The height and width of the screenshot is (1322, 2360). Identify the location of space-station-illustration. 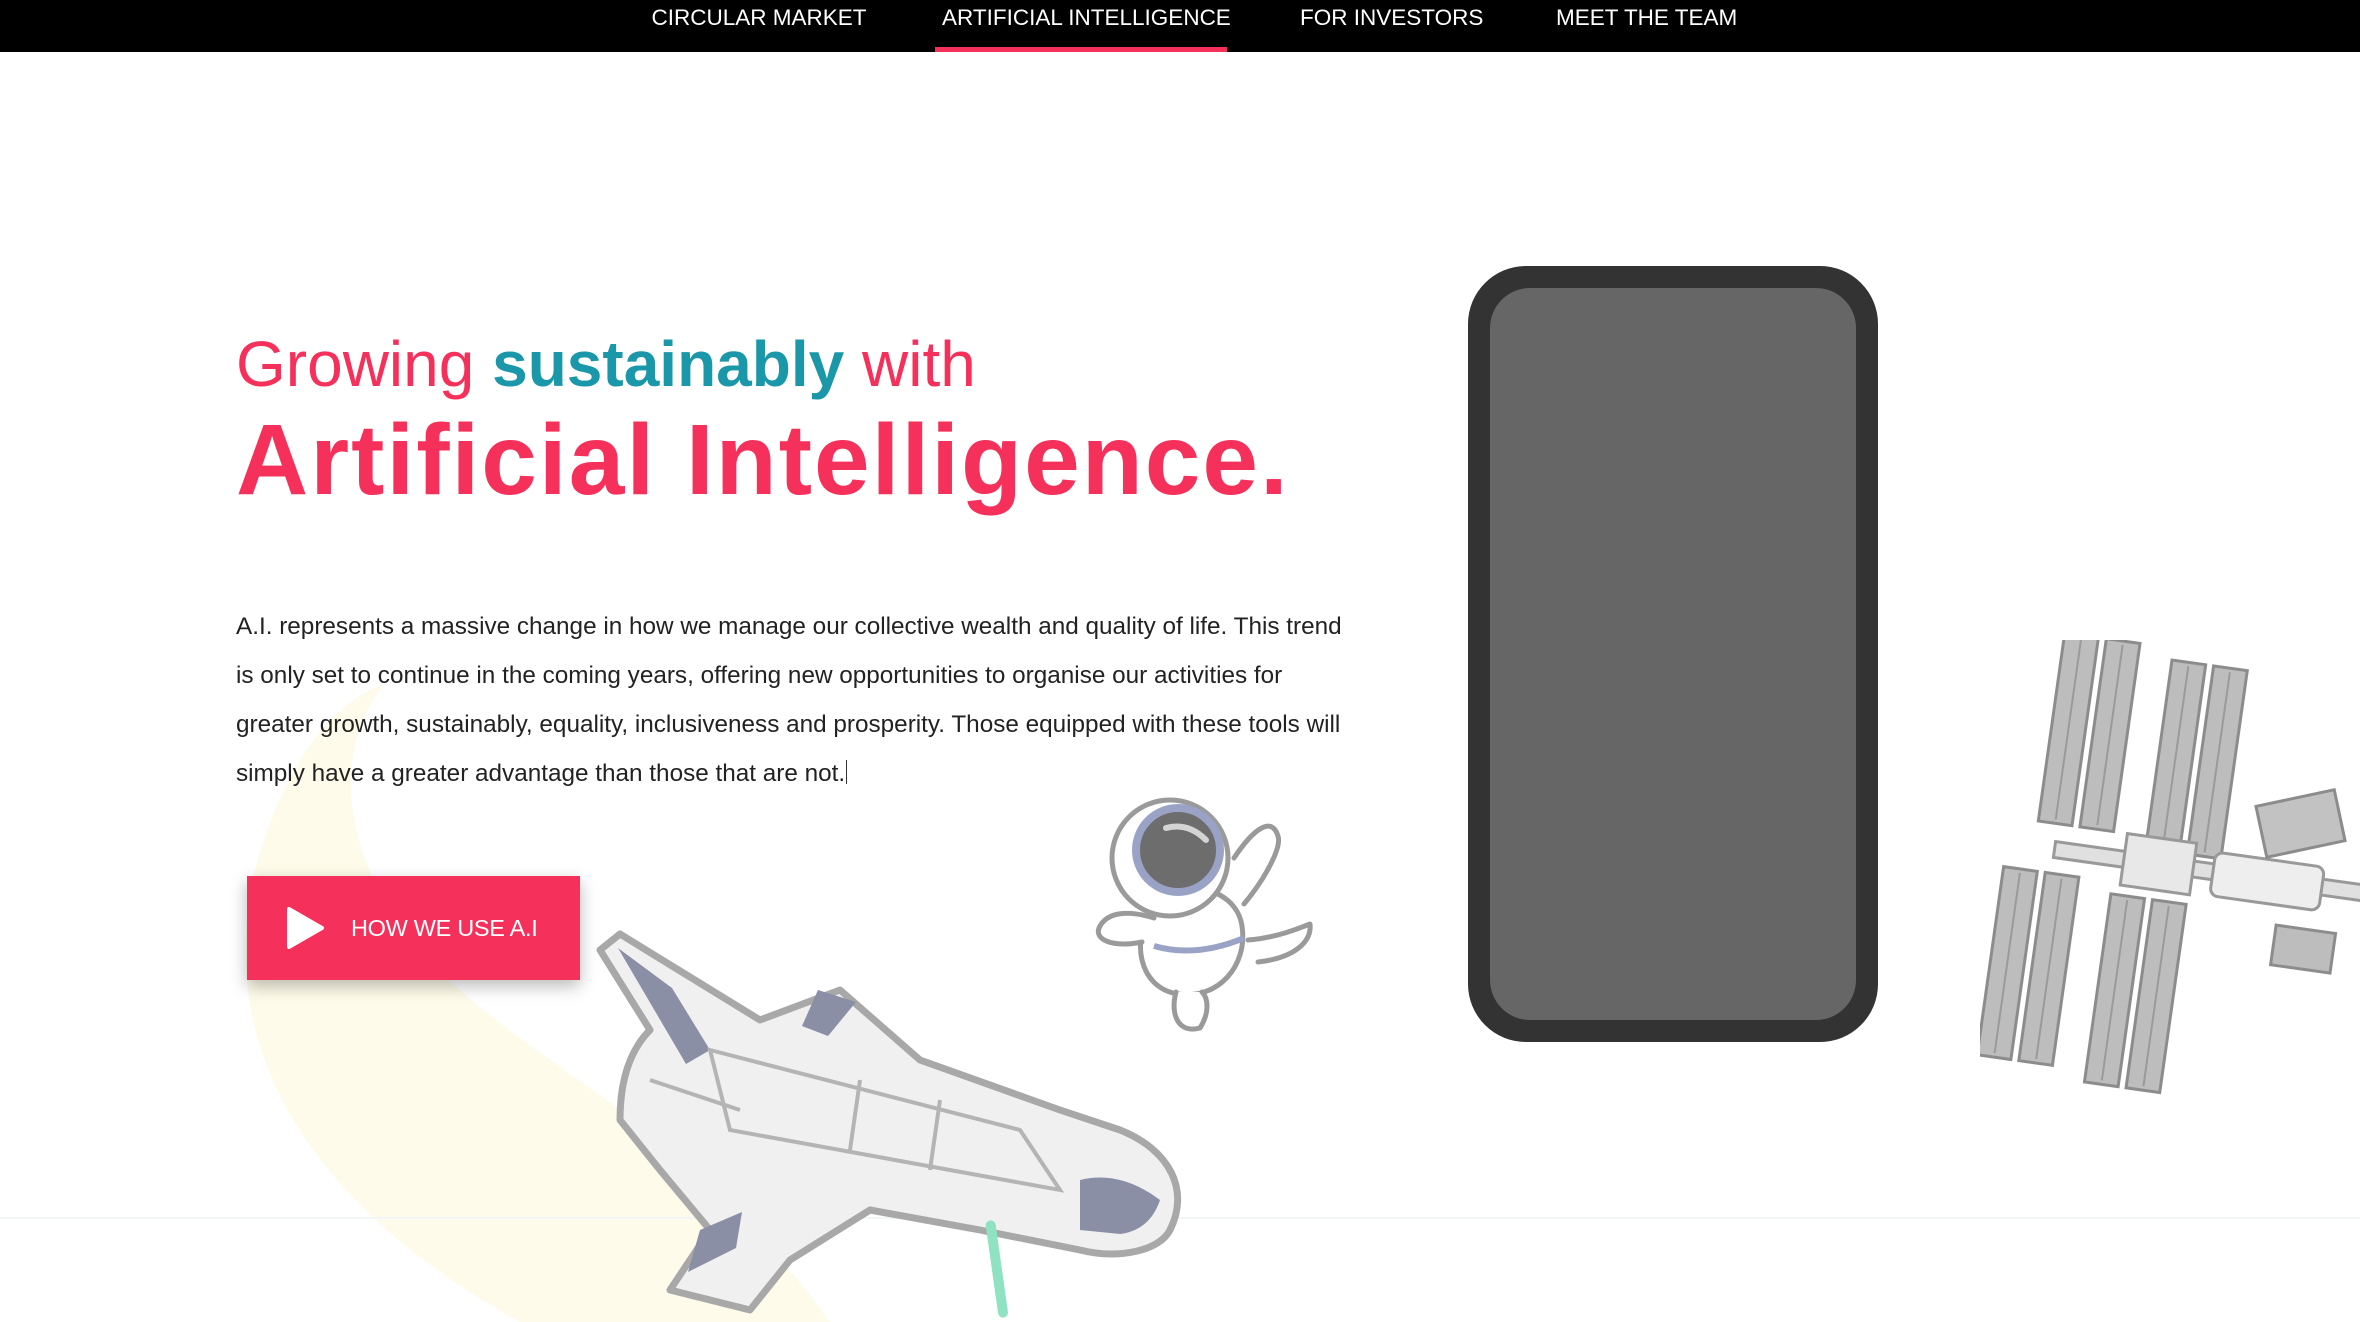
(2170, 867).